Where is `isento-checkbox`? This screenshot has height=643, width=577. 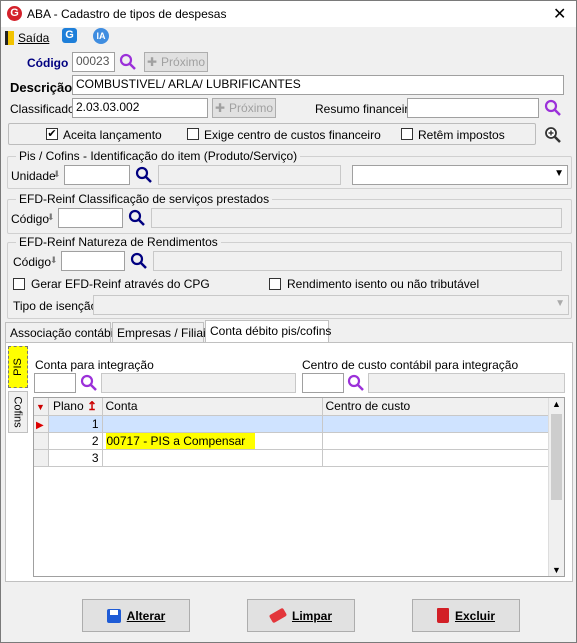
isento-checkbox is located at coordinates (275, 284).